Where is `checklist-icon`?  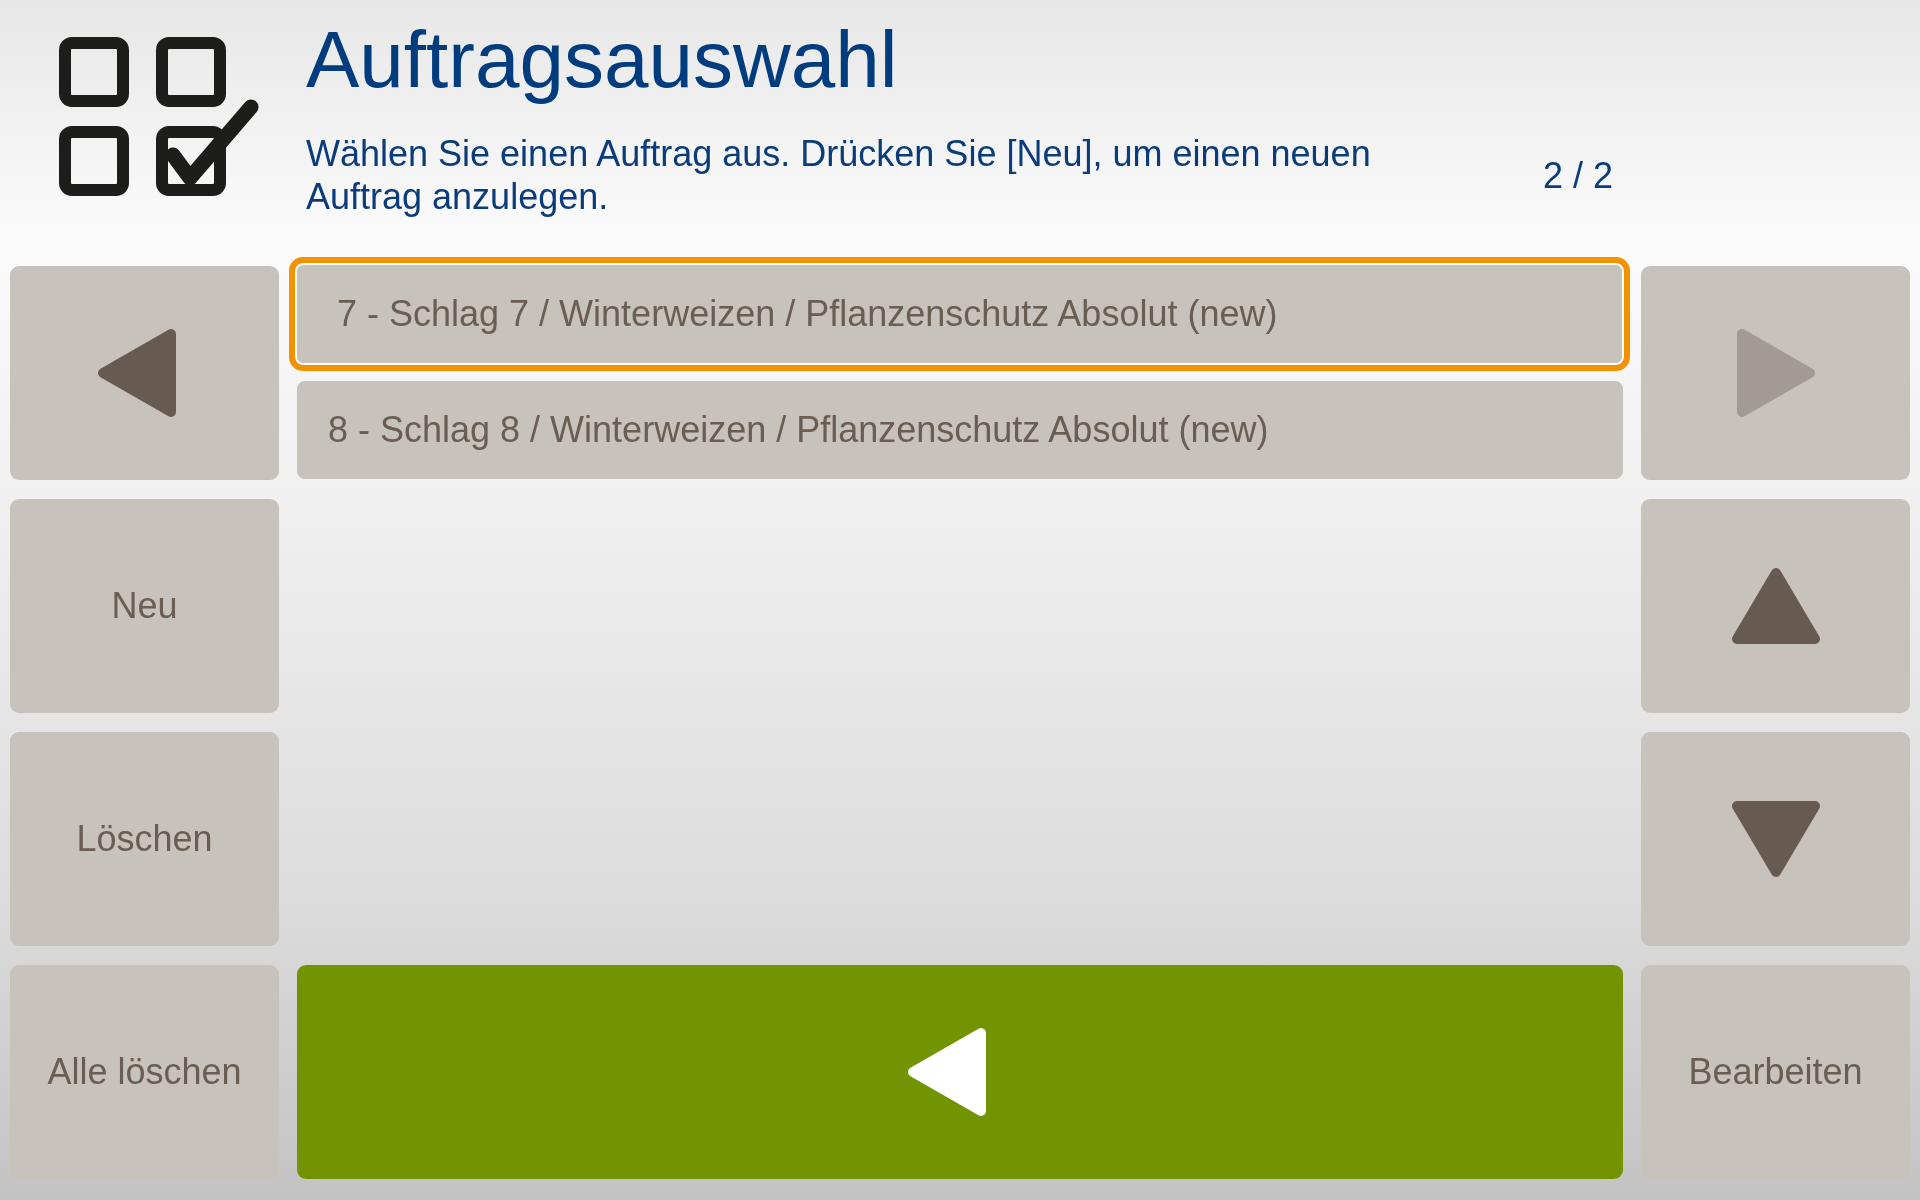 checklist-icon is located at coordinates (159, 117).